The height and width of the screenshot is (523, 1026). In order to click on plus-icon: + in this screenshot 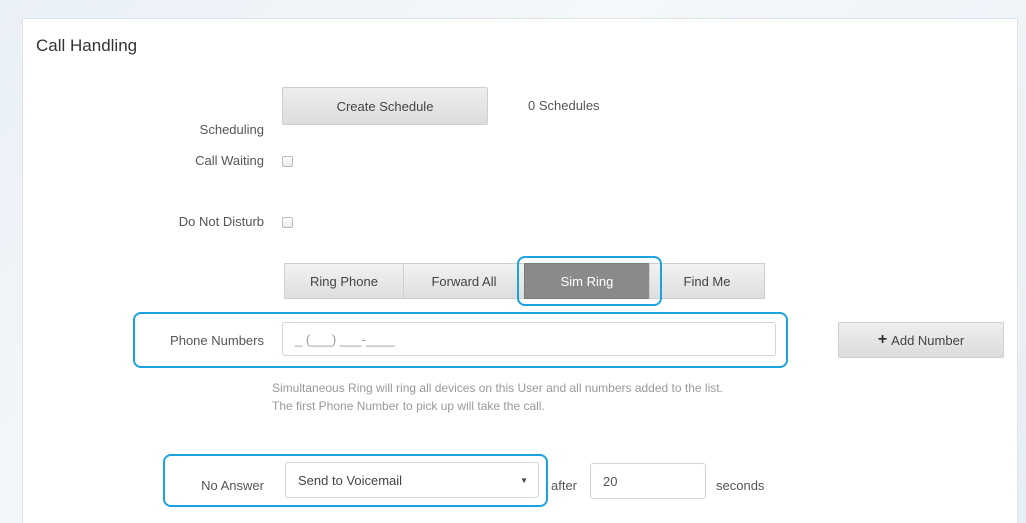, I will do `click(882, 339)`.